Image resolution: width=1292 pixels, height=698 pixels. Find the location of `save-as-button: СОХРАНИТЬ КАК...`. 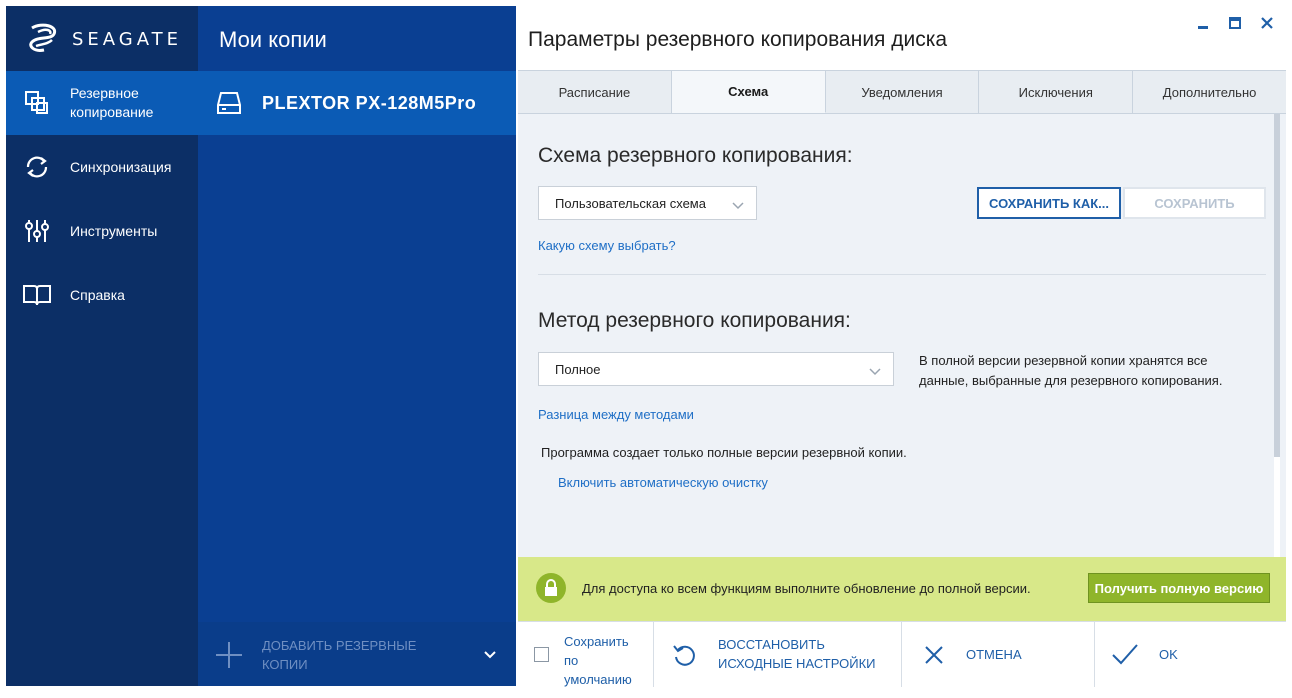

save-as-button: СОХРАНИТЬ КАК... is located at coordinates (1049, 203).